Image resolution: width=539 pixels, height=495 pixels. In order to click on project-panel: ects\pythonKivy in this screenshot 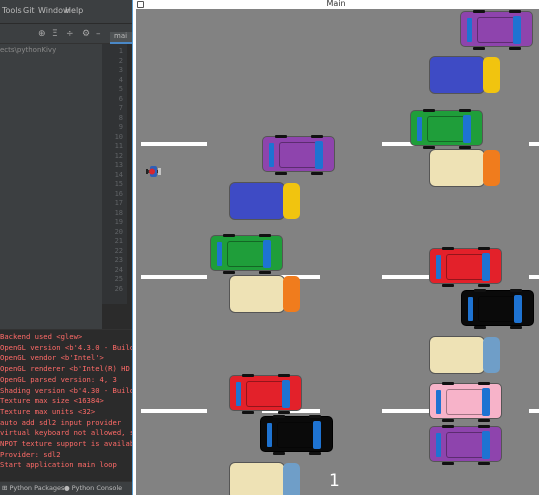, I will do `click(51, 186)`.